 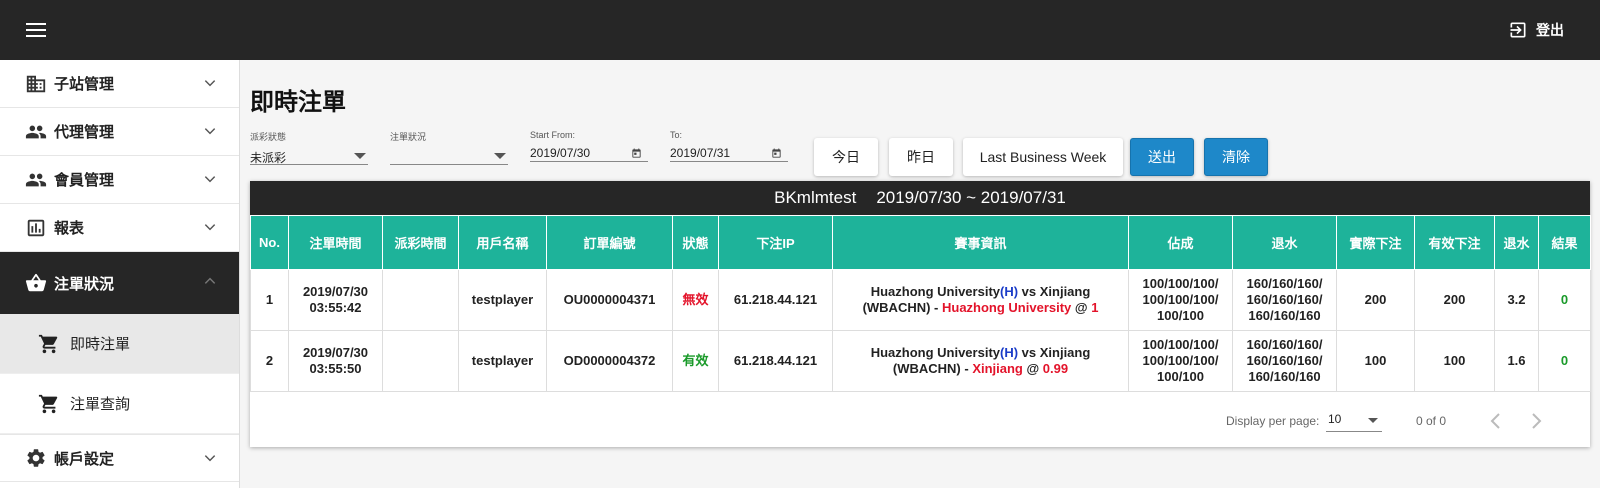 I want to click on rebate-line: 160/160/160/, so click(x=1284, y=344).